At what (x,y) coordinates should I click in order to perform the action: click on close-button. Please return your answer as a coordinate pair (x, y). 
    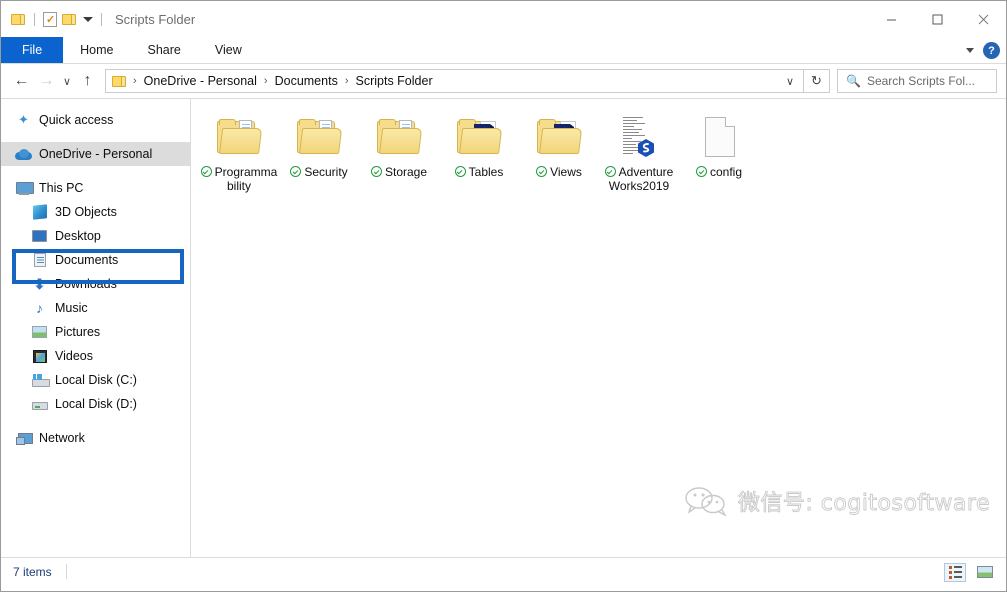
    Looking at the image, I should click on (983, 19).